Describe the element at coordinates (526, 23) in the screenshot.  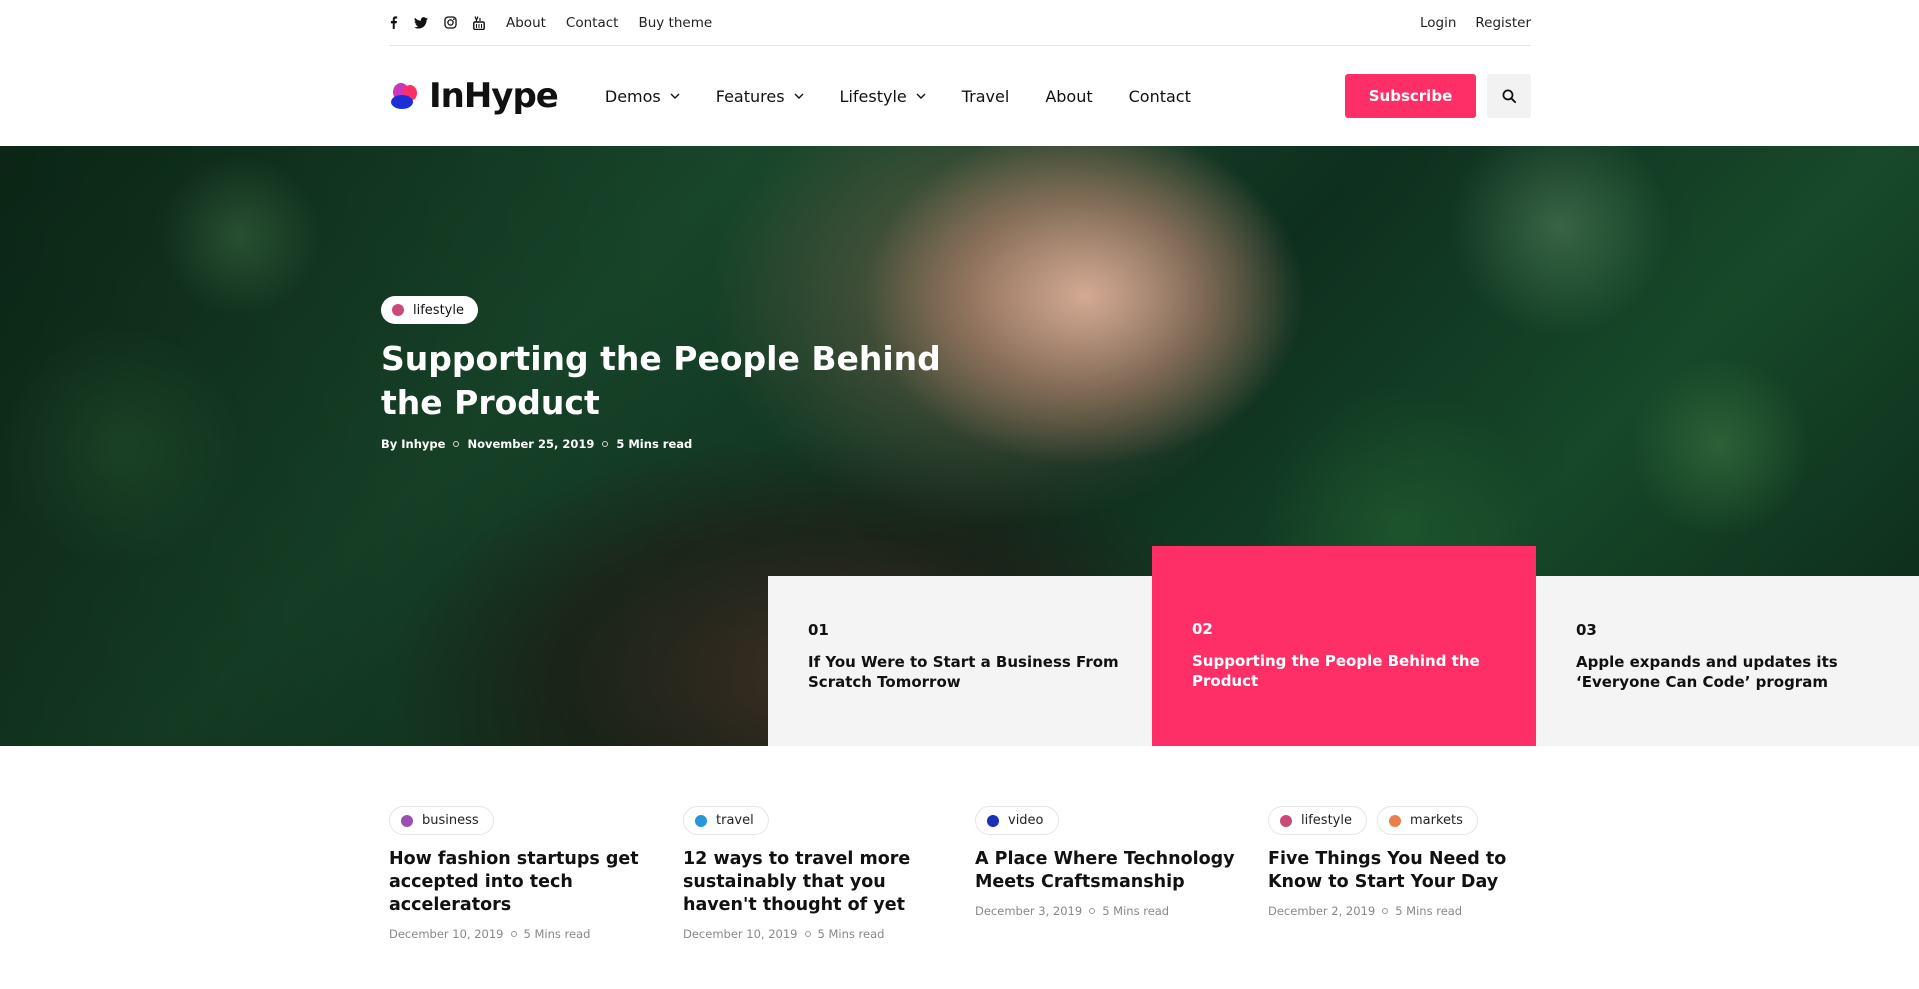
I see `top-link-about: About` at that location.